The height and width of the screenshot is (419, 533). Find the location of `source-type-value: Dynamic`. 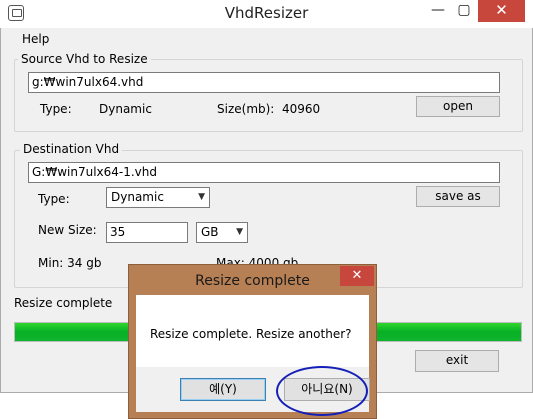

source-type-value: Dynamic is located at coordinates (125, 109).